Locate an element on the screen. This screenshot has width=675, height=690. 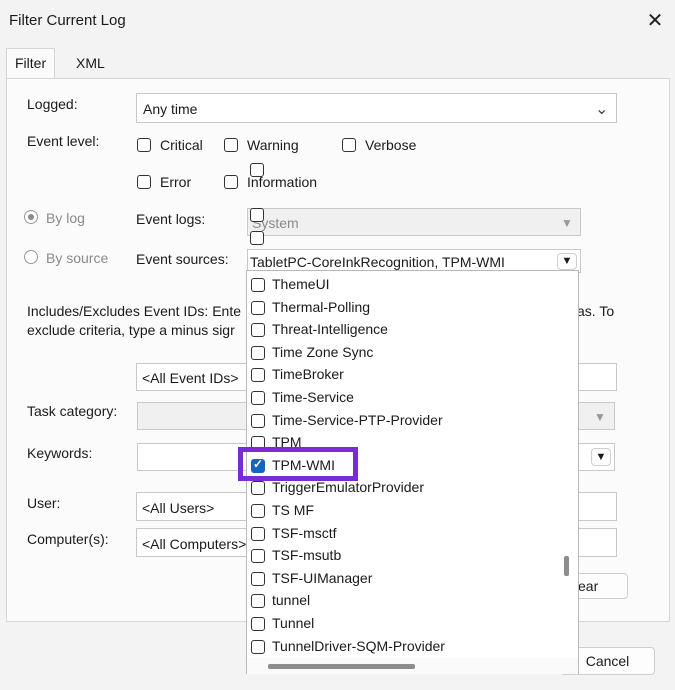
list-item-label: TSF-UIManager is located at coordinates (322, 577).